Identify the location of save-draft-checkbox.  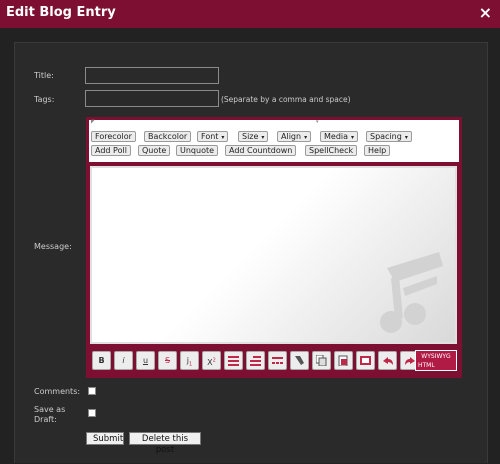
(92, 413).